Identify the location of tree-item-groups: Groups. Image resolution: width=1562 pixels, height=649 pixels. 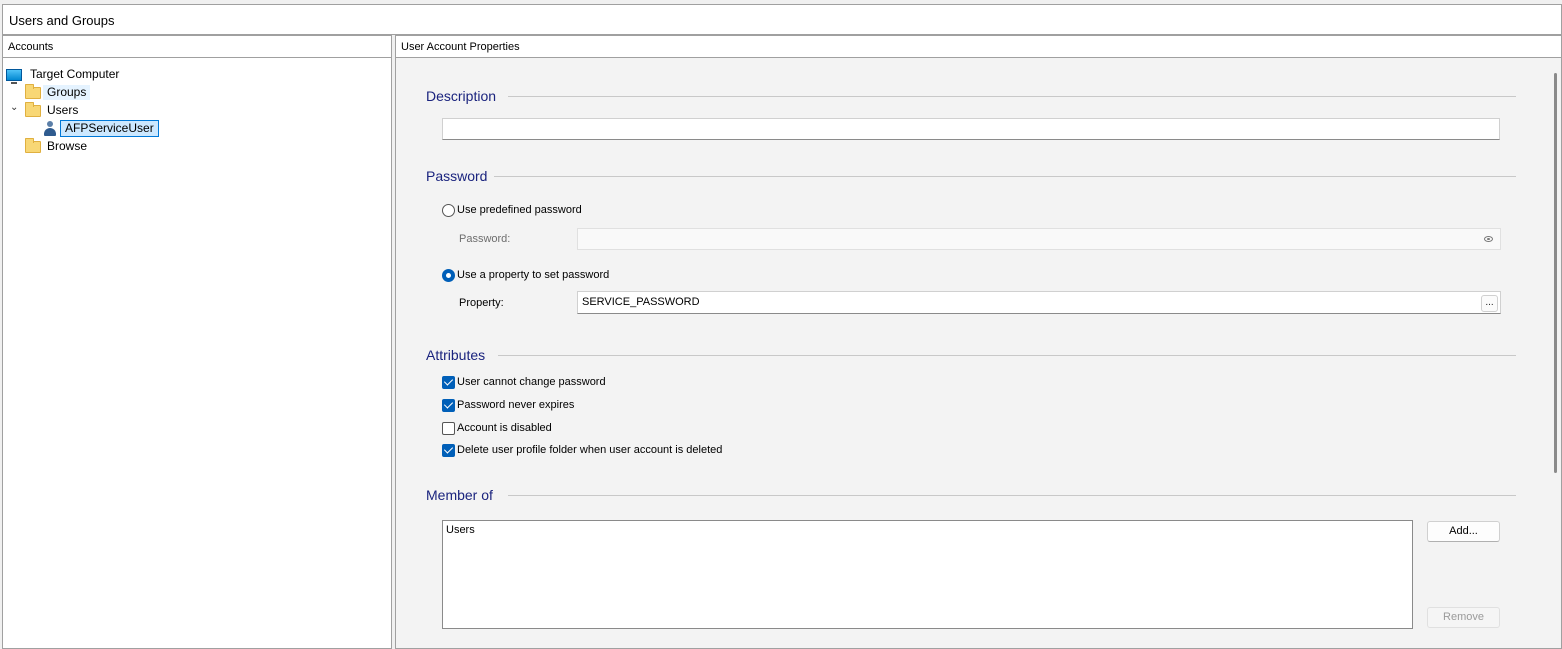
(58, 92).